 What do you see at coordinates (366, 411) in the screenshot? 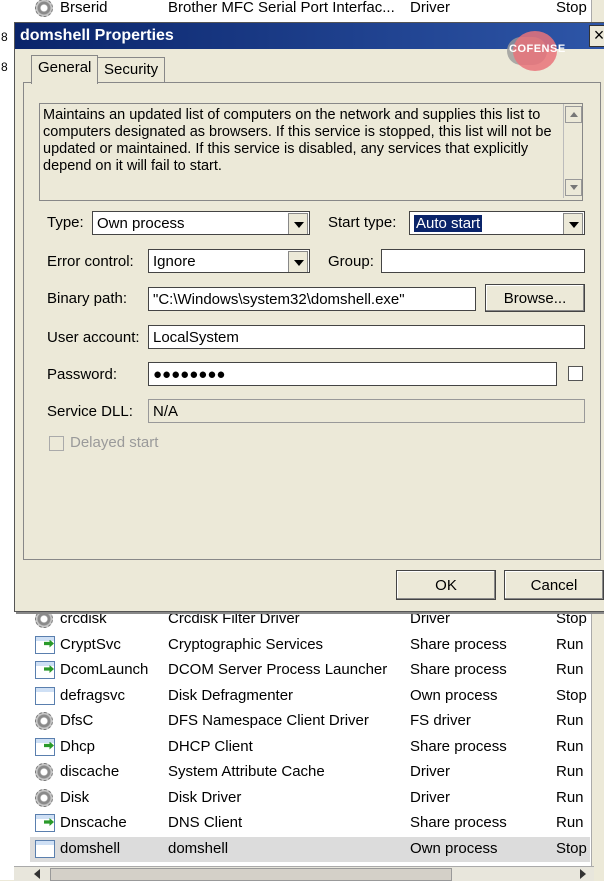
I see `service-dll-field: N/A` at bounding box center [366, 411].